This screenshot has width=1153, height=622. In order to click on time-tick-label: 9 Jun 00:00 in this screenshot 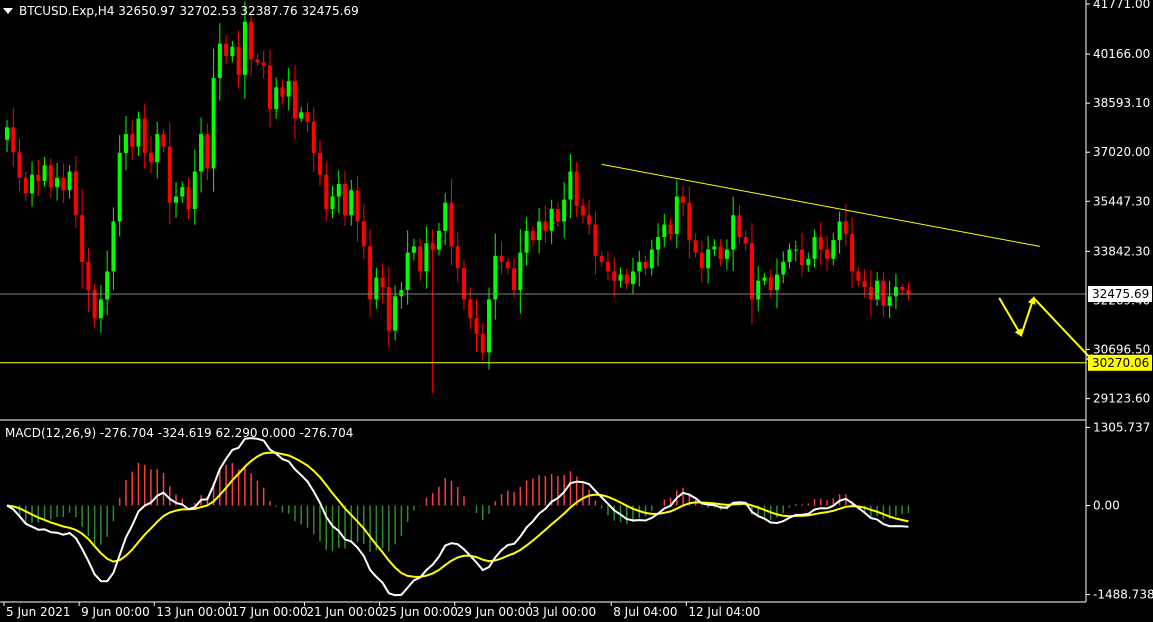, I will do `click(115, 612)`.